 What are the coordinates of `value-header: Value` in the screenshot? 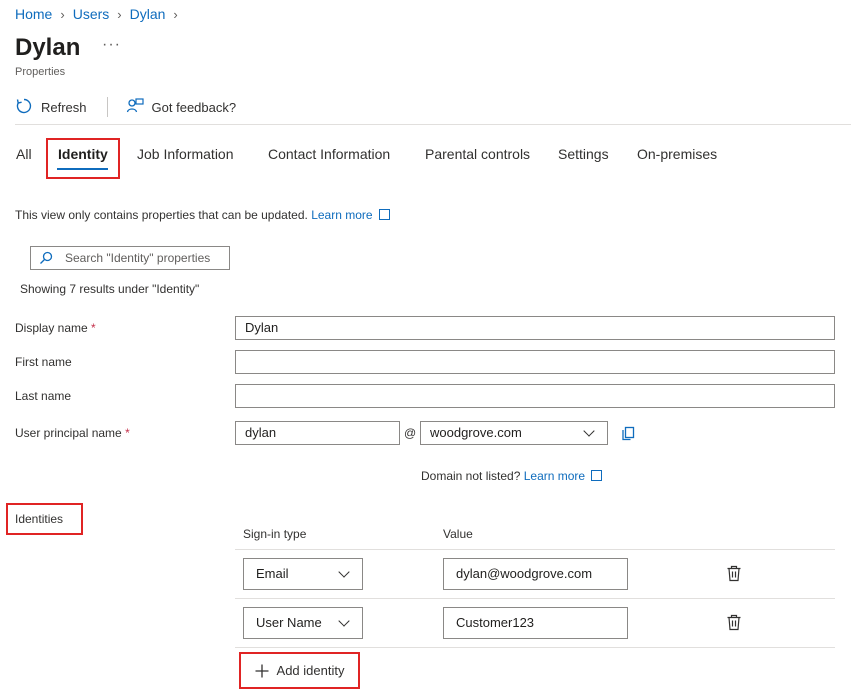 It's located at (458, 534).